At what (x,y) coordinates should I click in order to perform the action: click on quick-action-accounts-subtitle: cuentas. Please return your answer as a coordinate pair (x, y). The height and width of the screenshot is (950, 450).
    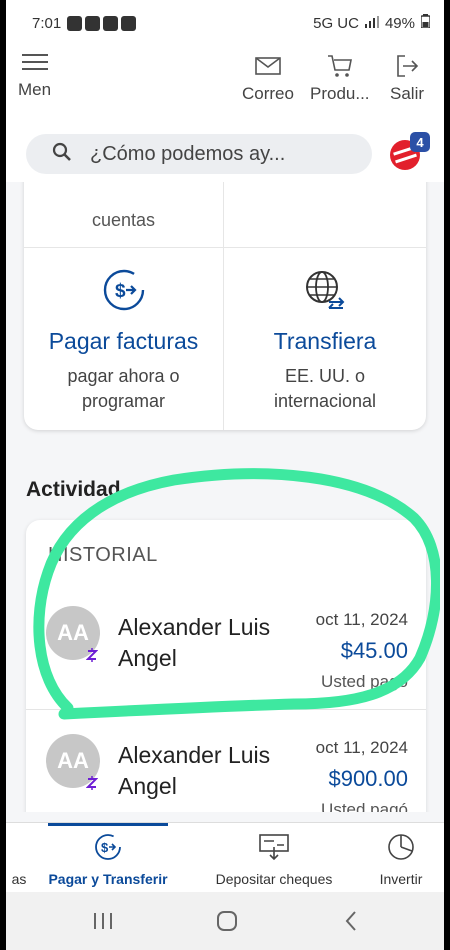
    Looking at the image, I should click on (123, 220).